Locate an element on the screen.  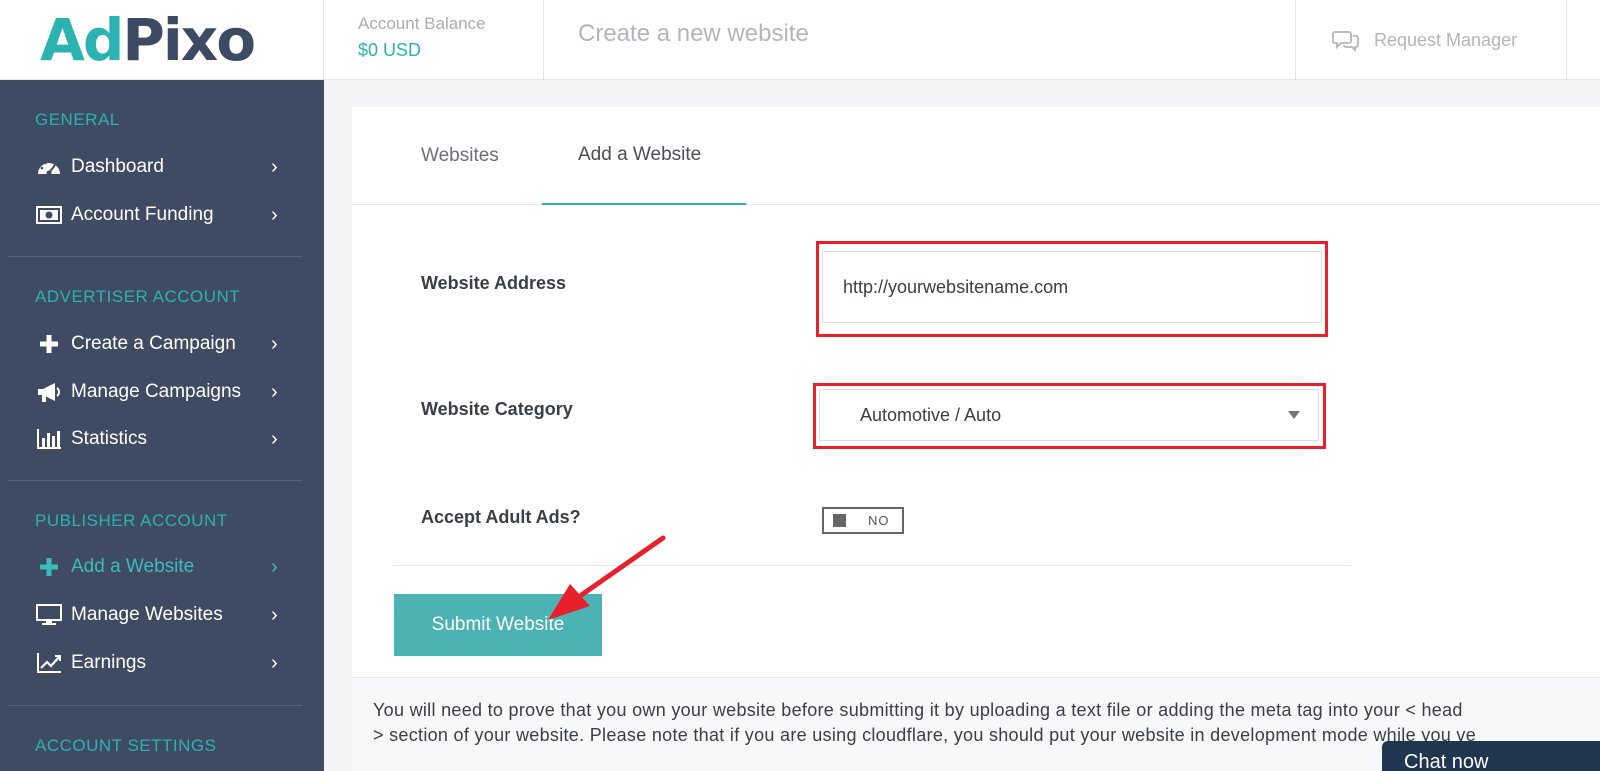
form-divider is located at coordinates (872, 565).